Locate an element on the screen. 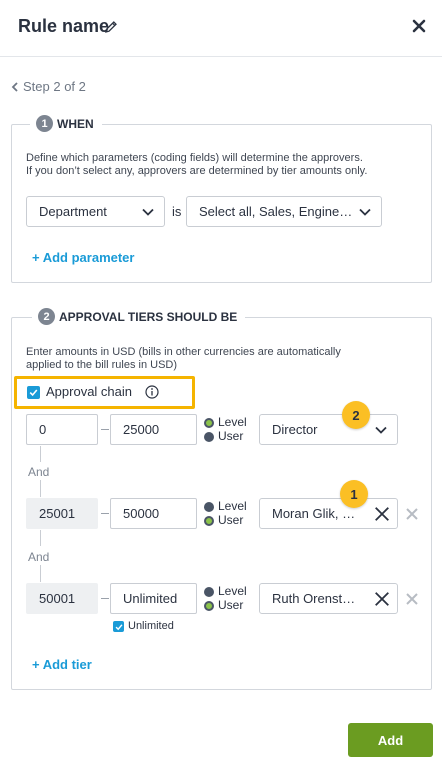 Image resolution: width=442 pixels, height=771 pixels. tiers-description-line2: applied to the bill rules in USD) is located at coordinates (102, 365).